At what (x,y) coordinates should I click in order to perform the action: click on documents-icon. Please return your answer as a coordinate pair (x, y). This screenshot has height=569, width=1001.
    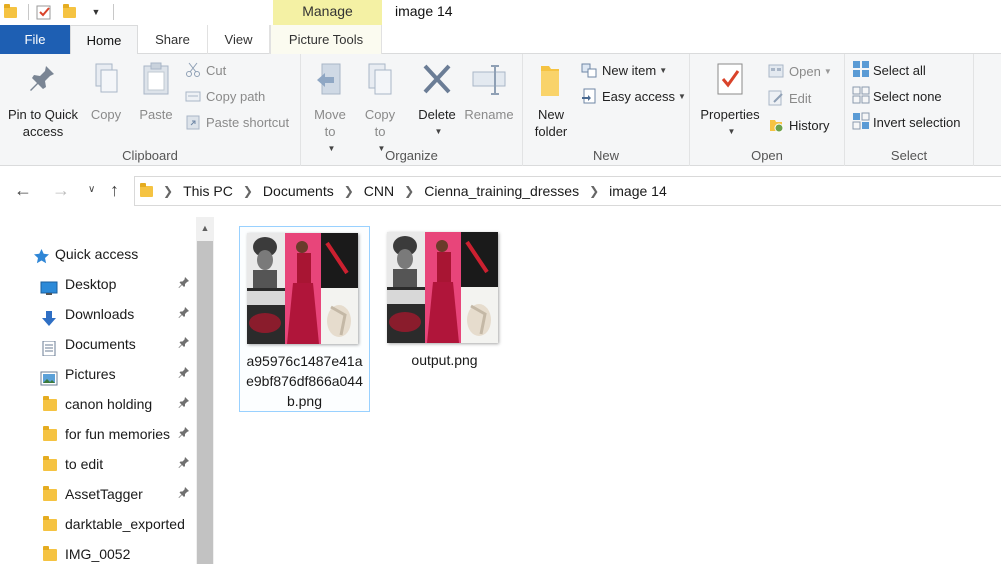
    Looking at the image, I should click on (48, 346).